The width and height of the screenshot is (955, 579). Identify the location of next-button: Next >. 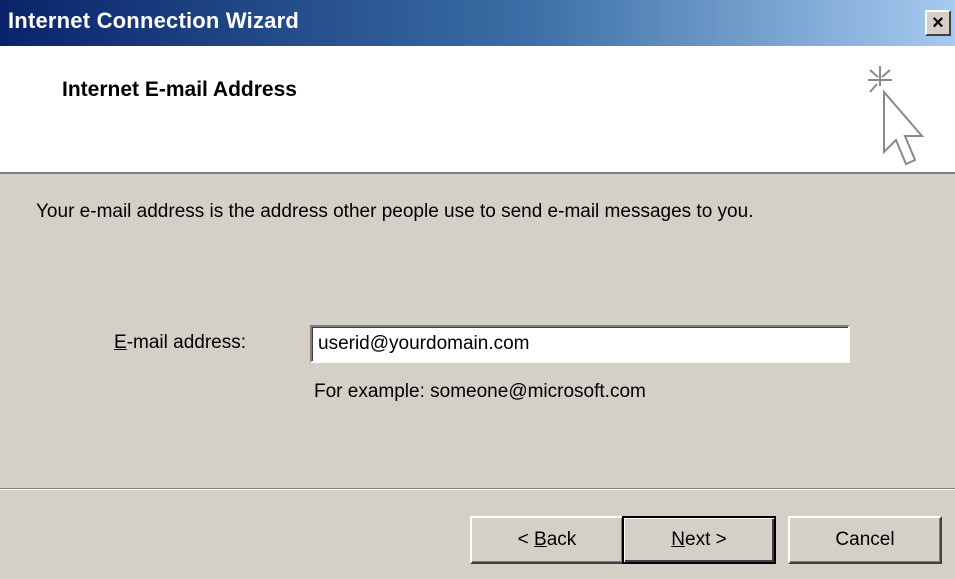
(699, 540).